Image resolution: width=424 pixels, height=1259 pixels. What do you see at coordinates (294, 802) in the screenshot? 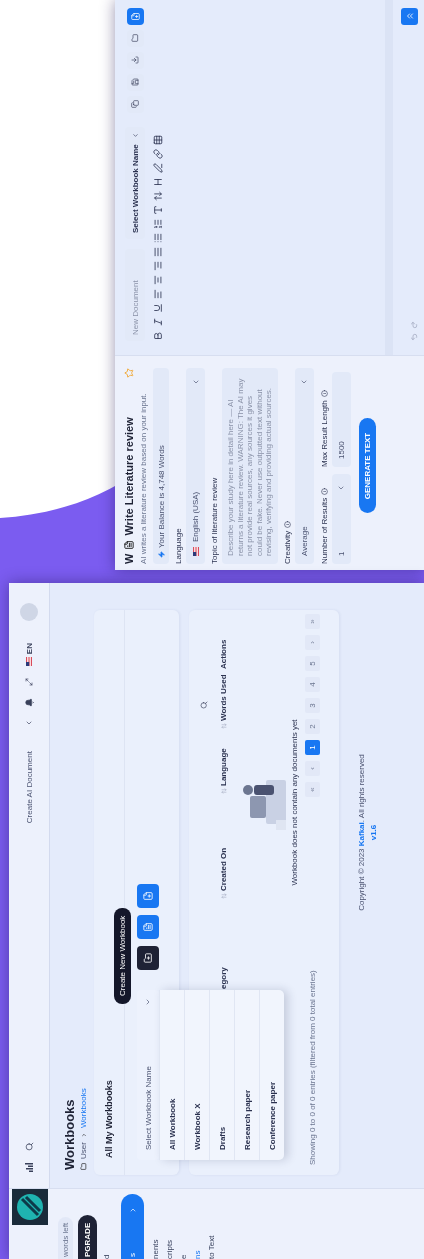
I see `empty-message: Workbook does not contain any documents yet` at bounding box center [294, 802].